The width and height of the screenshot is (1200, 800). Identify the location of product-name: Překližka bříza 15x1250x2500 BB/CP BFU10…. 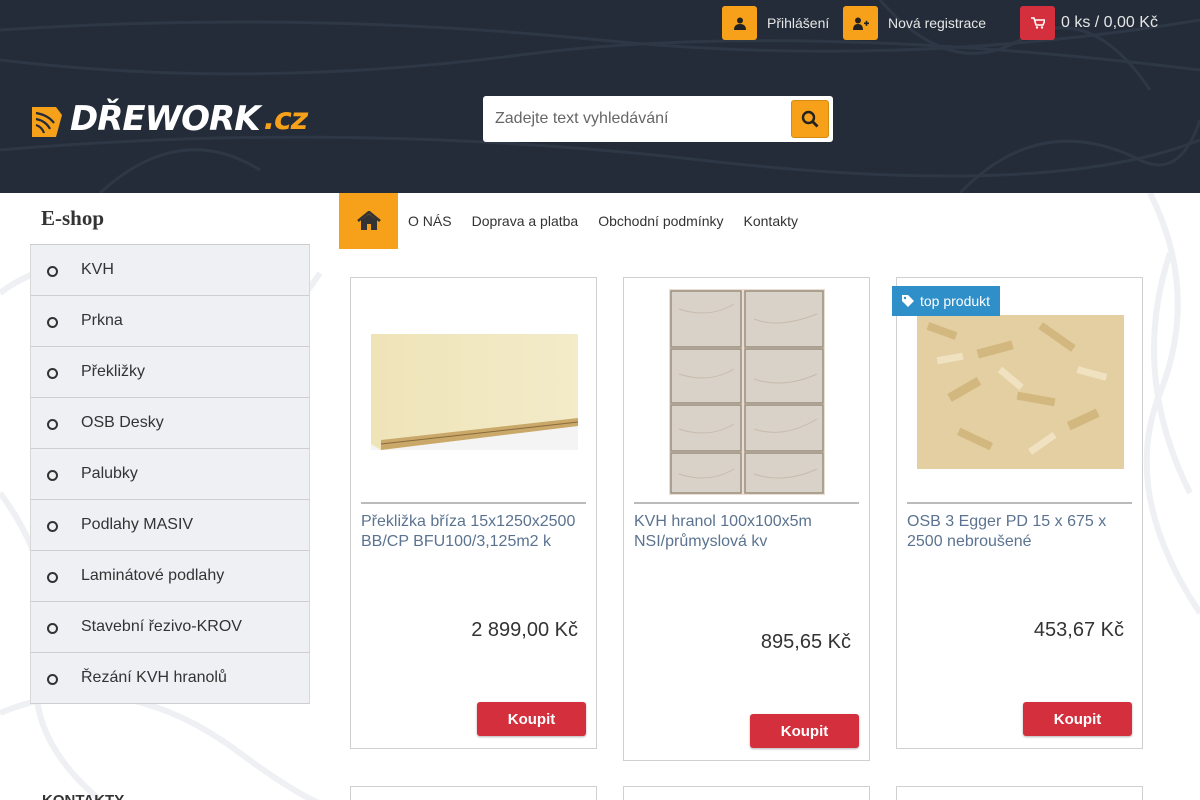
(473, 532).